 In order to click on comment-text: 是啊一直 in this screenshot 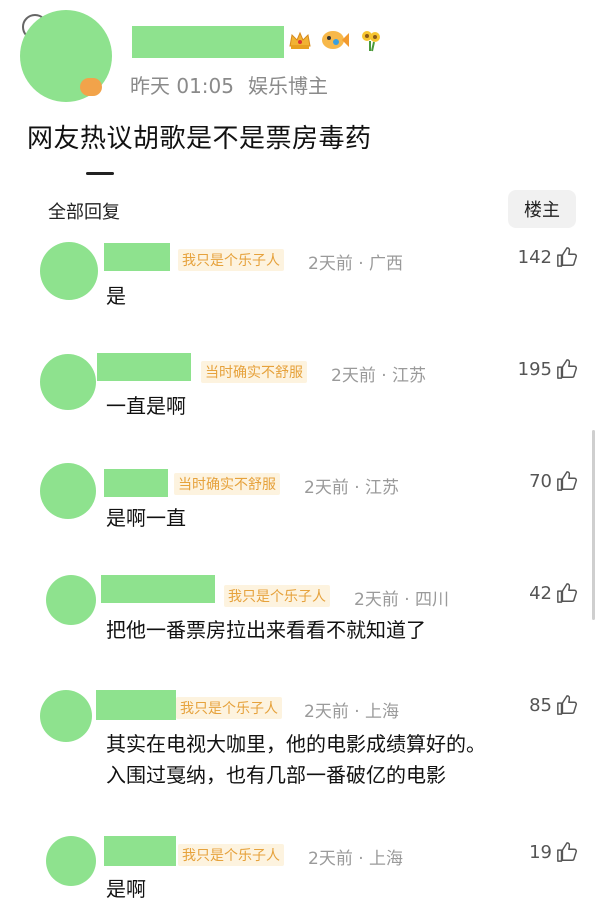, I will do `click(146, 518)`.